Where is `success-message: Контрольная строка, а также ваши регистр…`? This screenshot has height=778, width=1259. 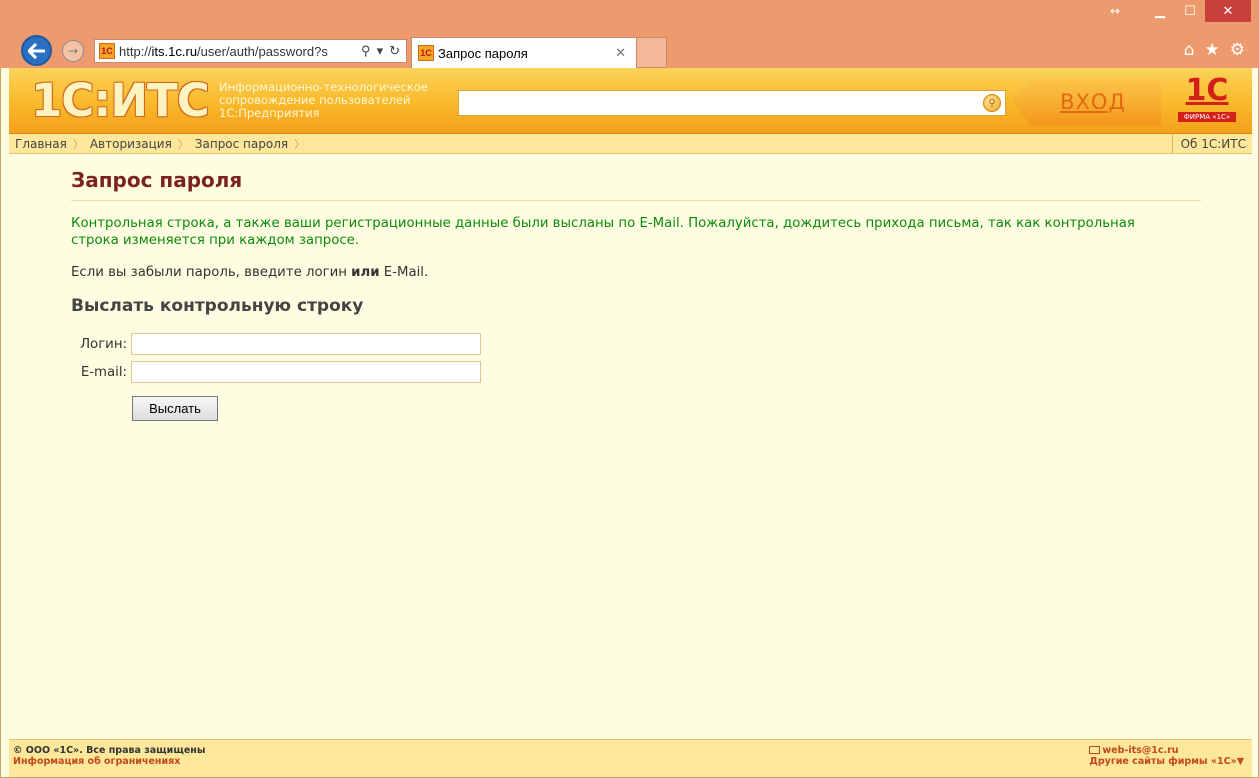 success-message: Контрольная строка, а также ваши регистр… is located at coordinates (603, 232).